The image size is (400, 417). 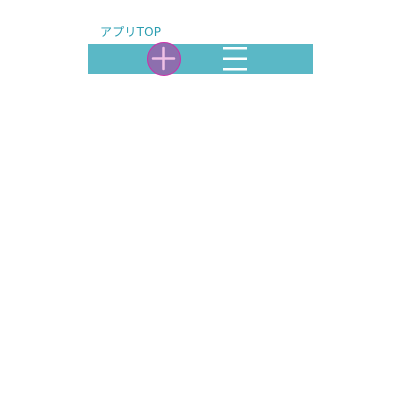 I want to click on add-button, so click(x=164, y=59).